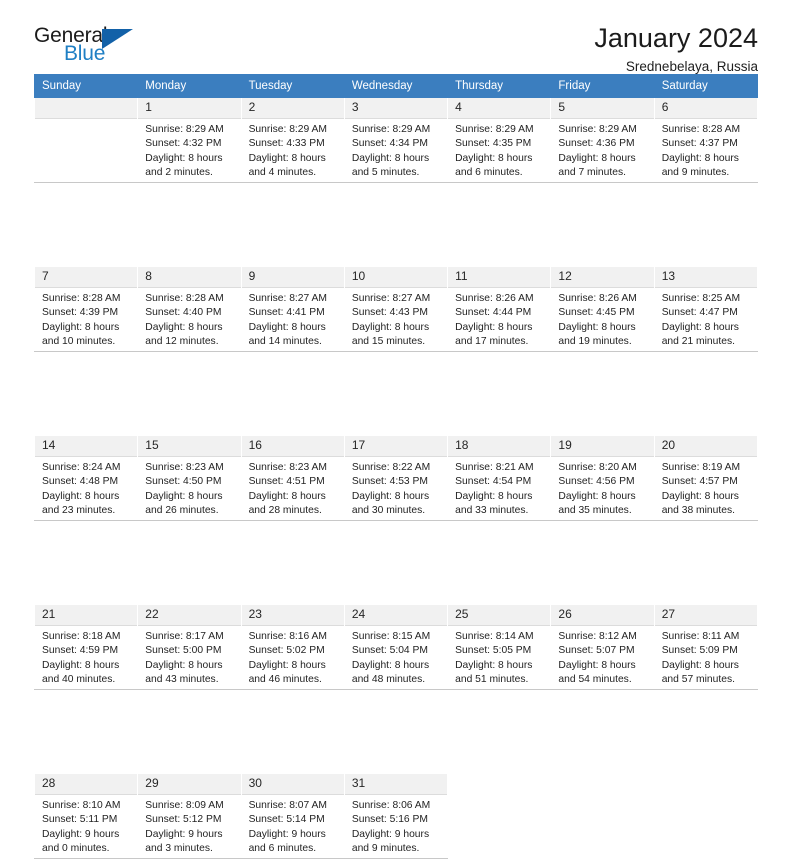 The image size is (792, 859). What do you see at coordinates (602, 108) in the screenshot?
I see `day-number: 5` at bounding box center [602, 108].